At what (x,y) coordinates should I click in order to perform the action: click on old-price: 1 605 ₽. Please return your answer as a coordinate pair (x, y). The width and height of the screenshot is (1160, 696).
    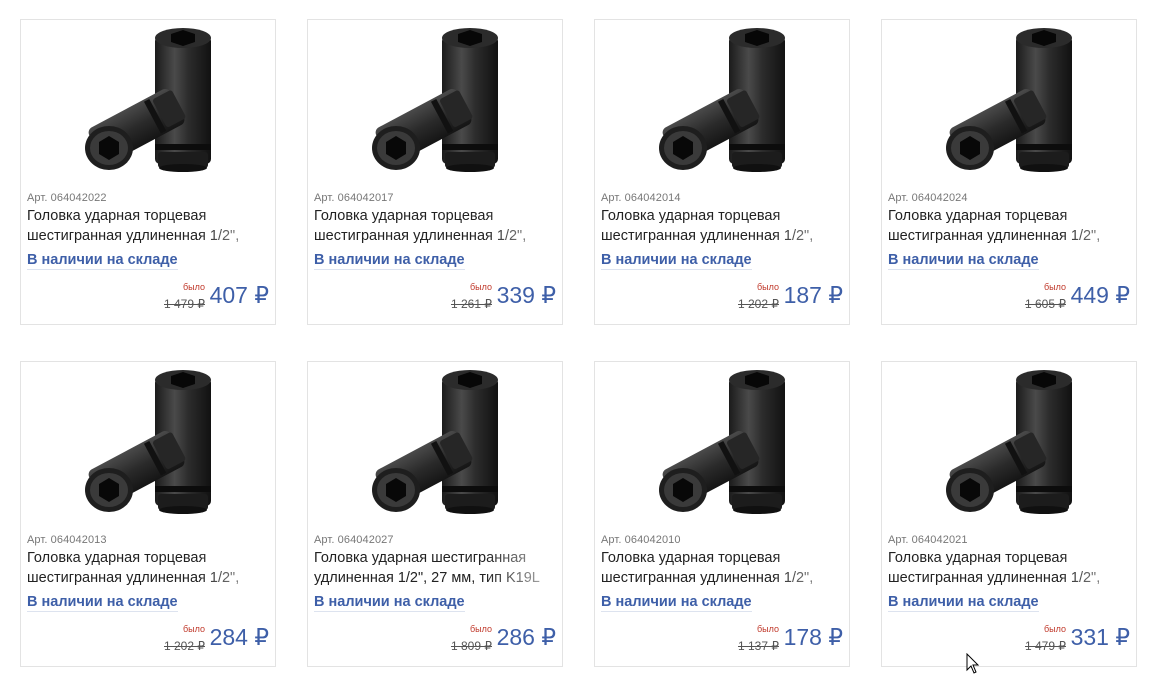
    Looking at the image, I should click on (1045, 304).